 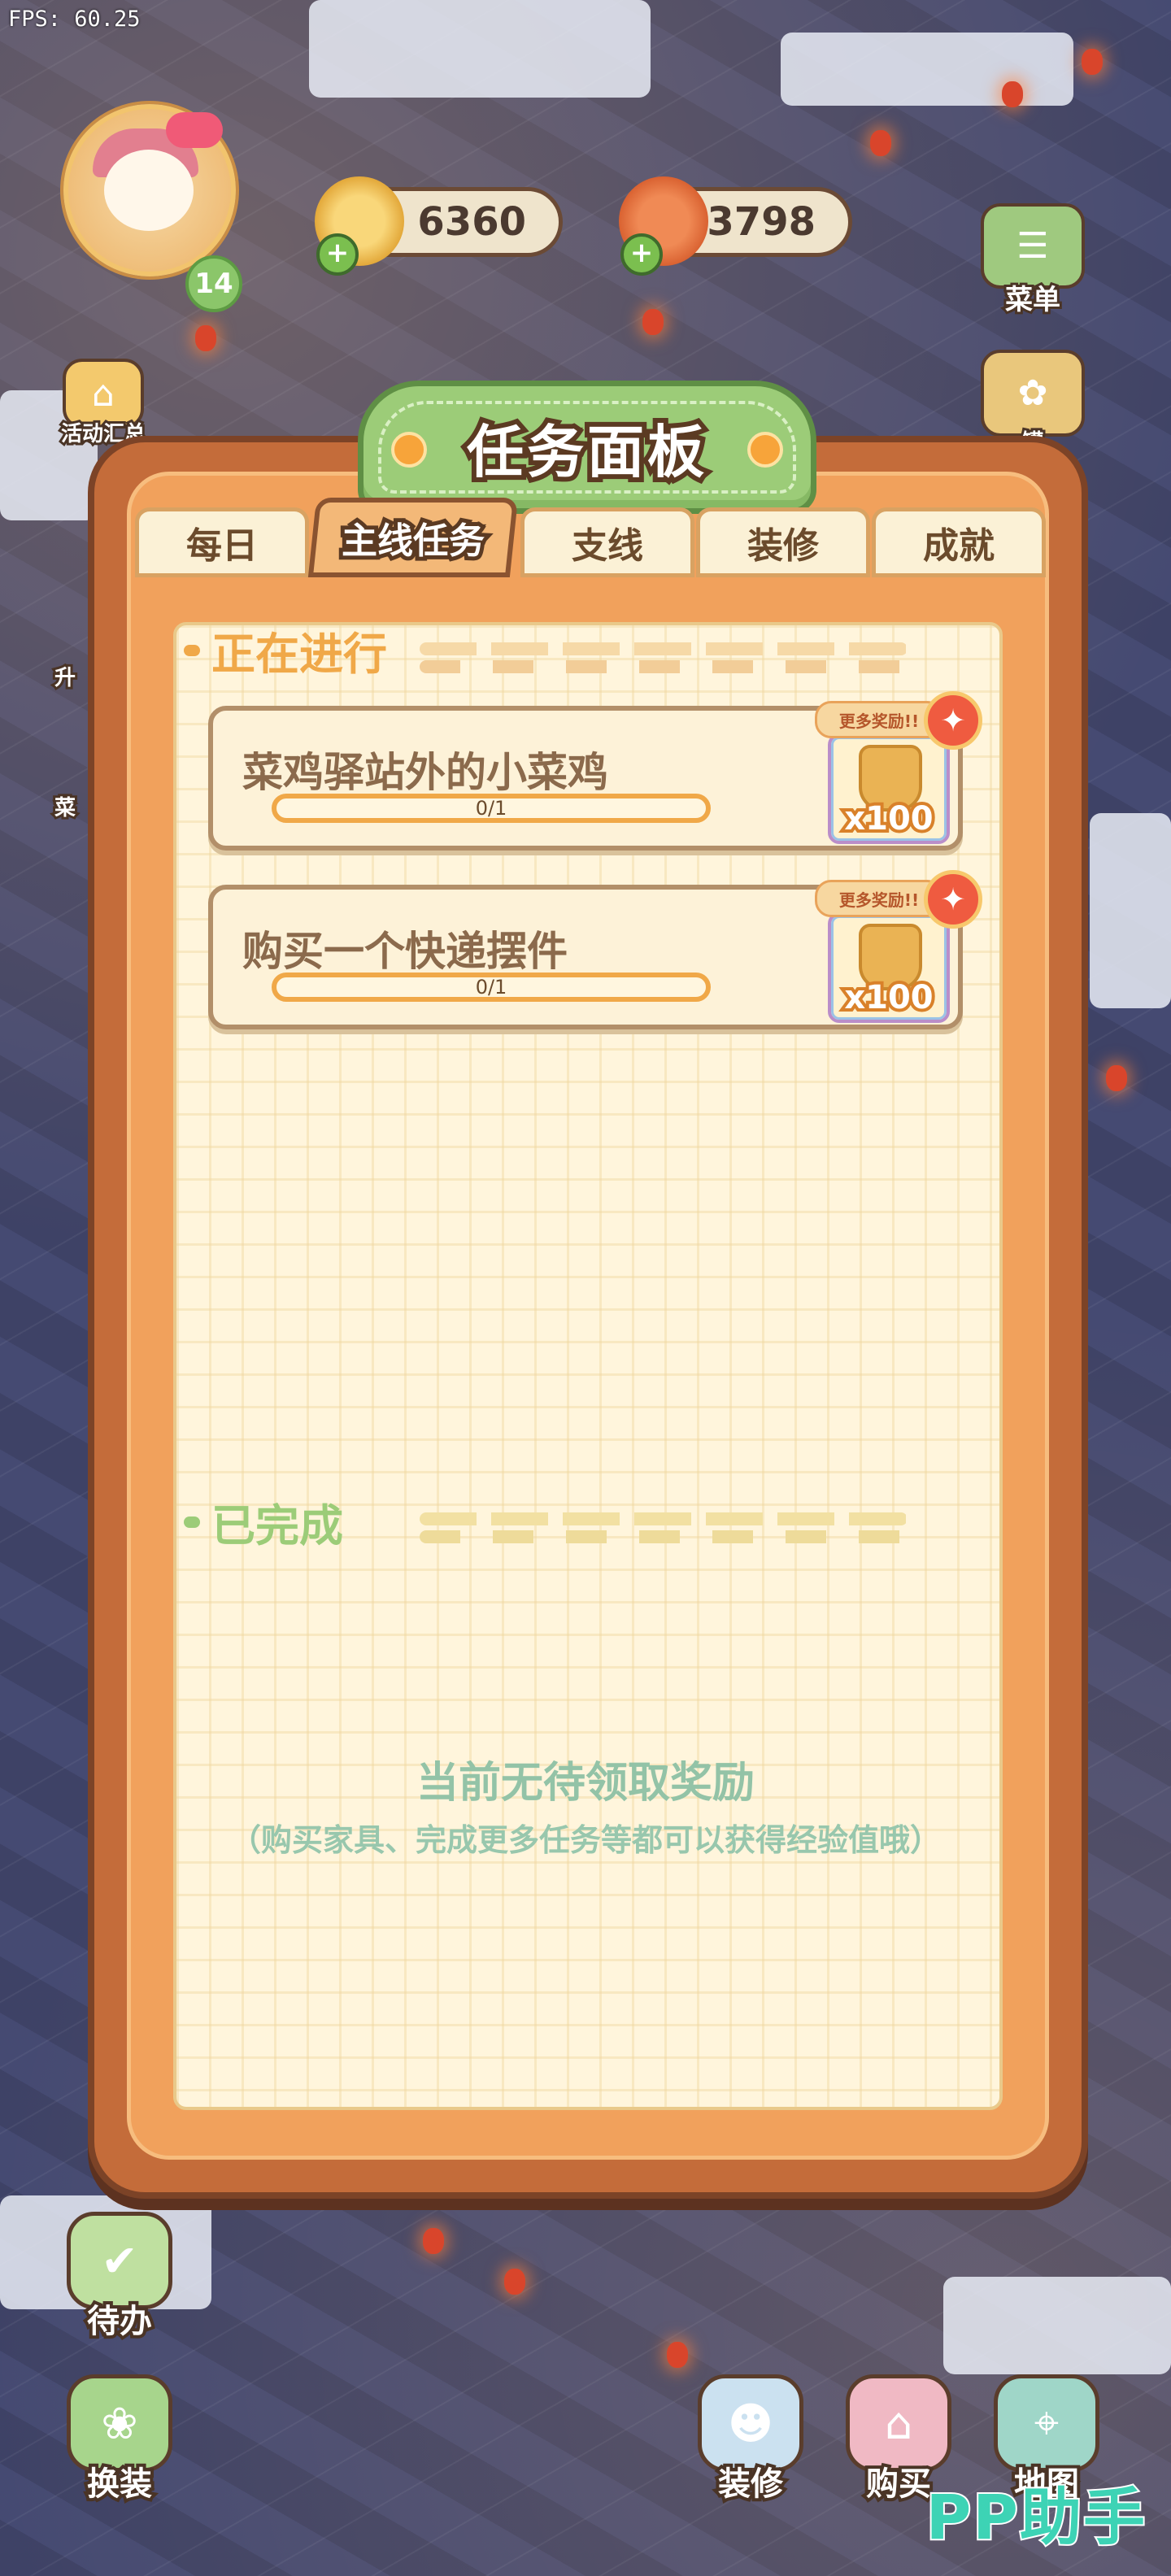 I want to click on todo-button: ✔ 待办, so click(x=120, y=2277).